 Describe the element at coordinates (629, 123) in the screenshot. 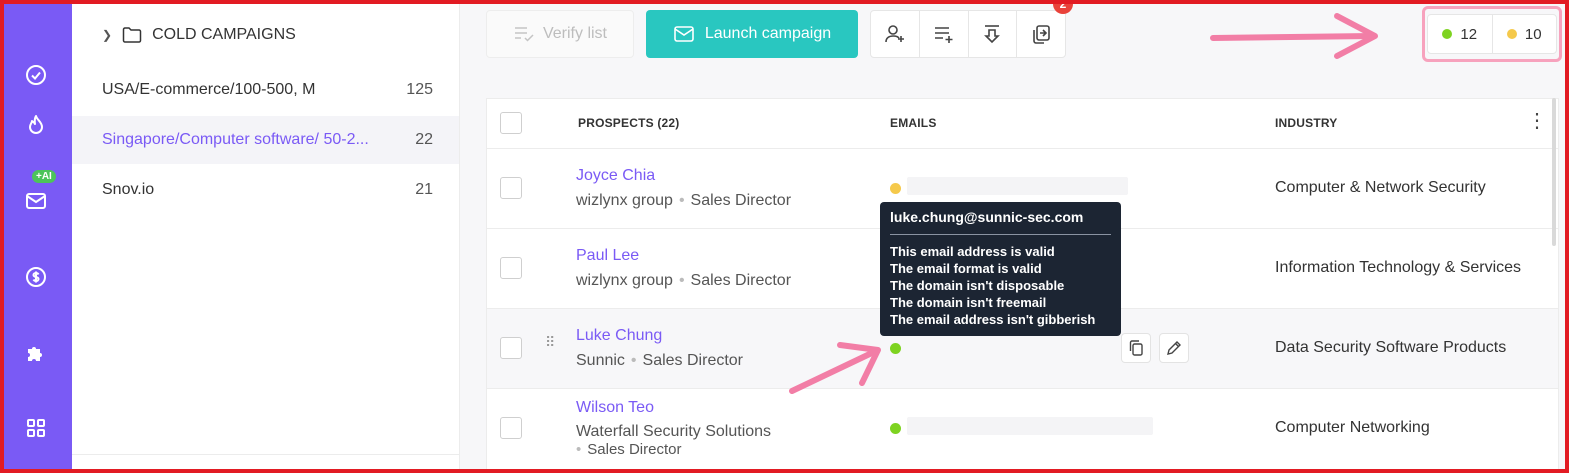

I see `header-prospects: PROSPECTS (22)` at that location.